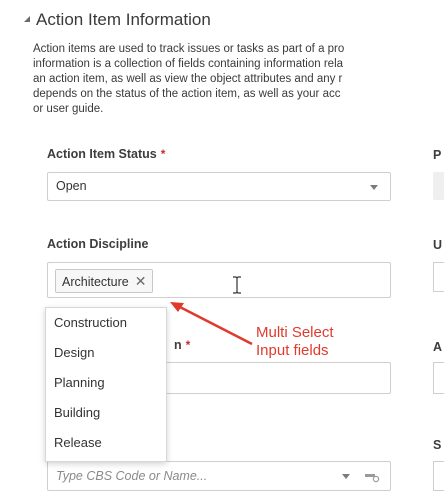 Image resolution: width=444 pixels, height=504 pixels. I want to click on right-field-label: U, so click(438, 245).